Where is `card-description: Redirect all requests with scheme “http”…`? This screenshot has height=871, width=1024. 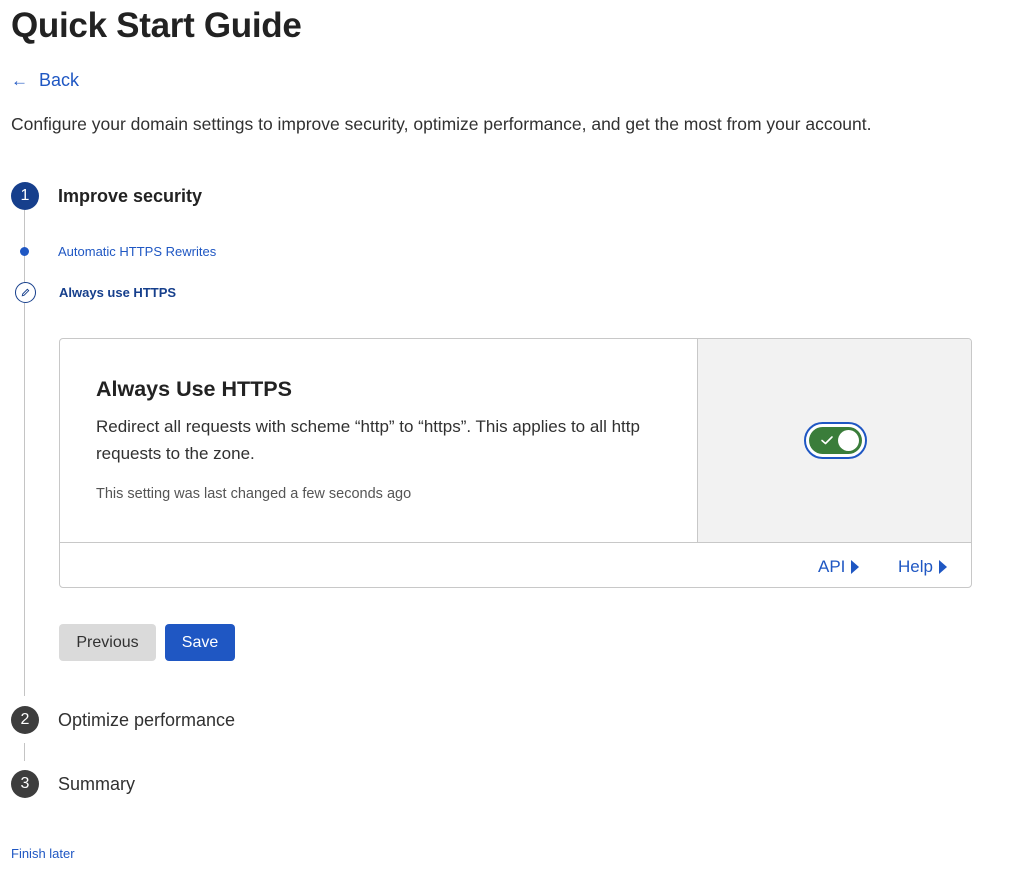
card-description: Redirect all requests with scheme “http”… is located at coordinates (368, 440).